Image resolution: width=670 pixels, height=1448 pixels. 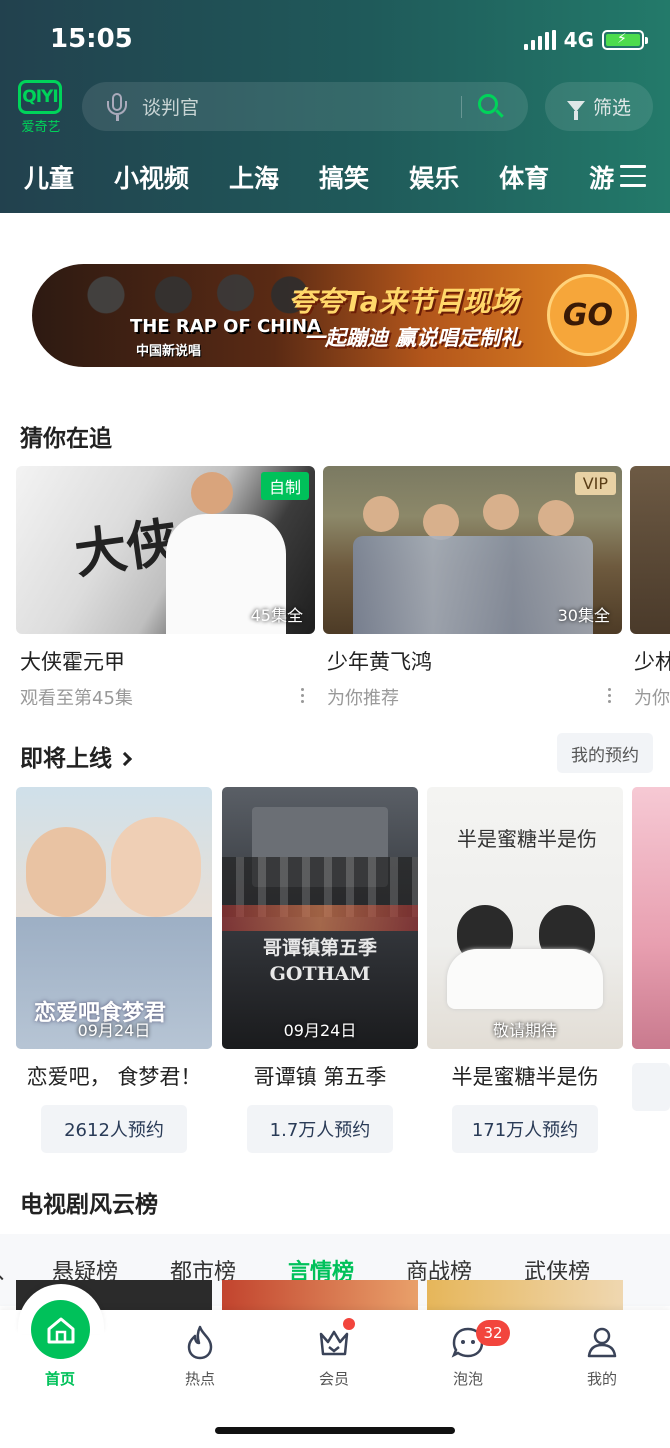 I want to click on channel-menu-icon, so click(x=633, y=179).